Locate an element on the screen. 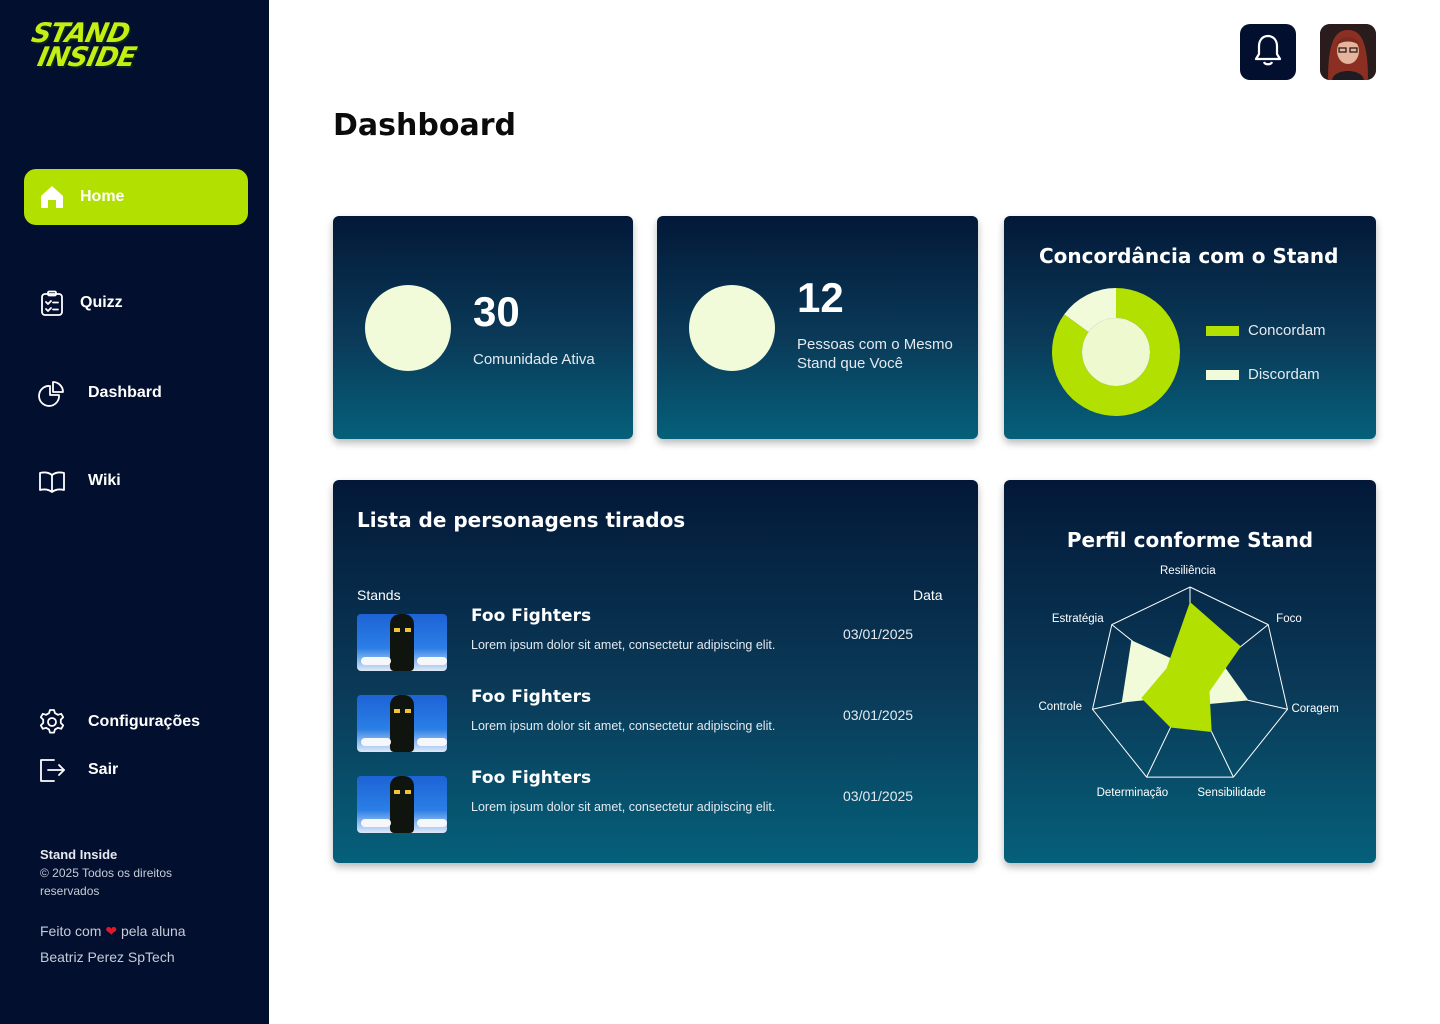  stat-card-community: 30 Comunidade Ativa is located at coordinates (483, 327).